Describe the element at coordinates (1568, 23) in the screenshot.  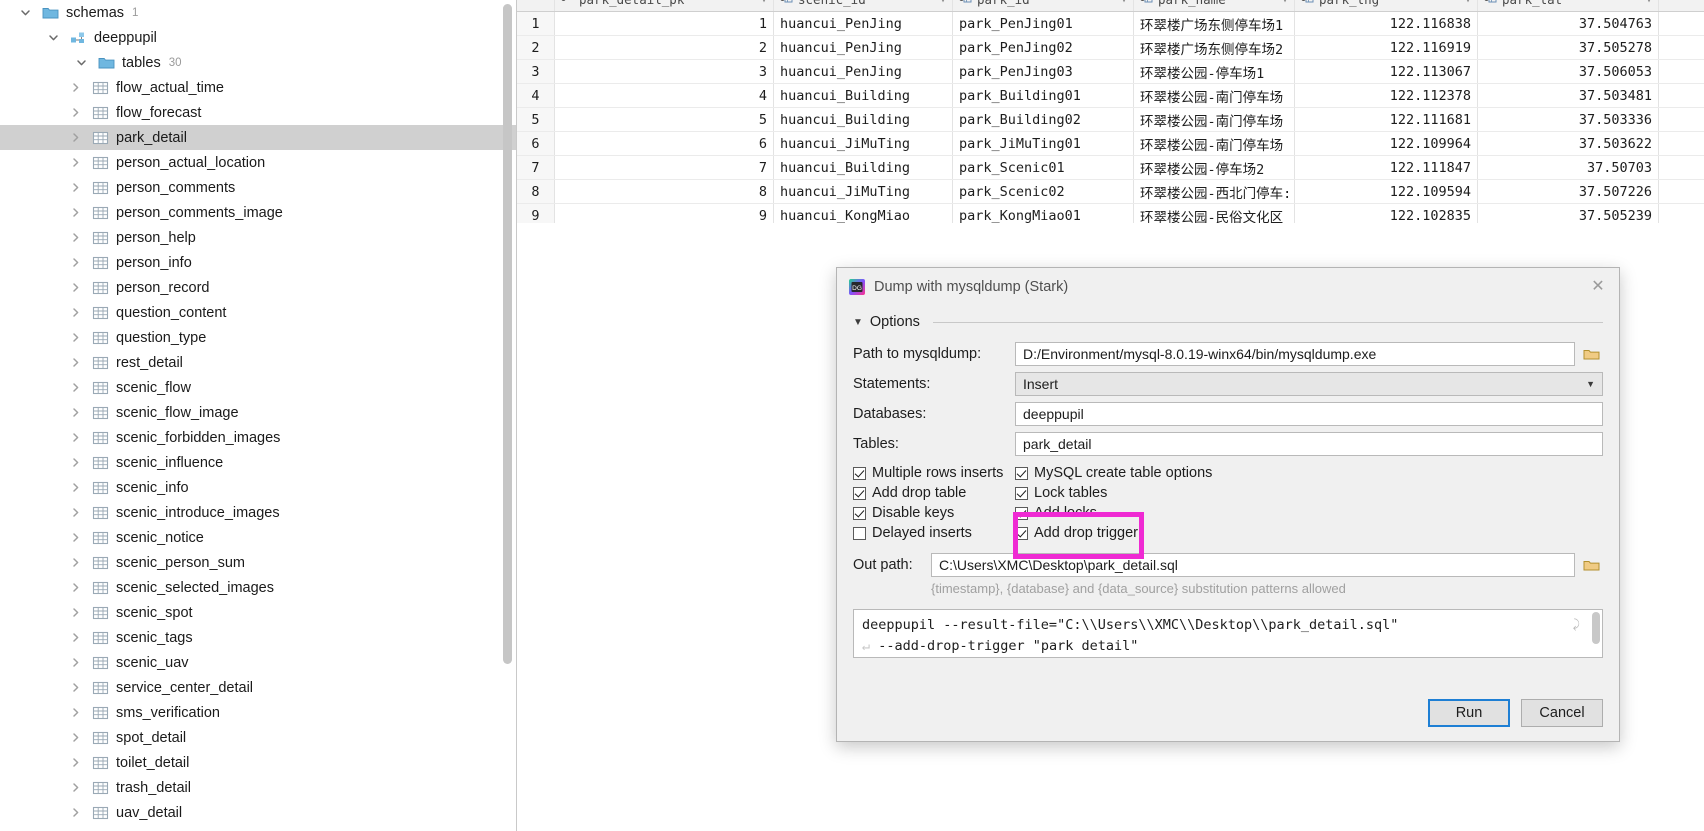
I see `cell-park_lat: 37.504763` at that location.